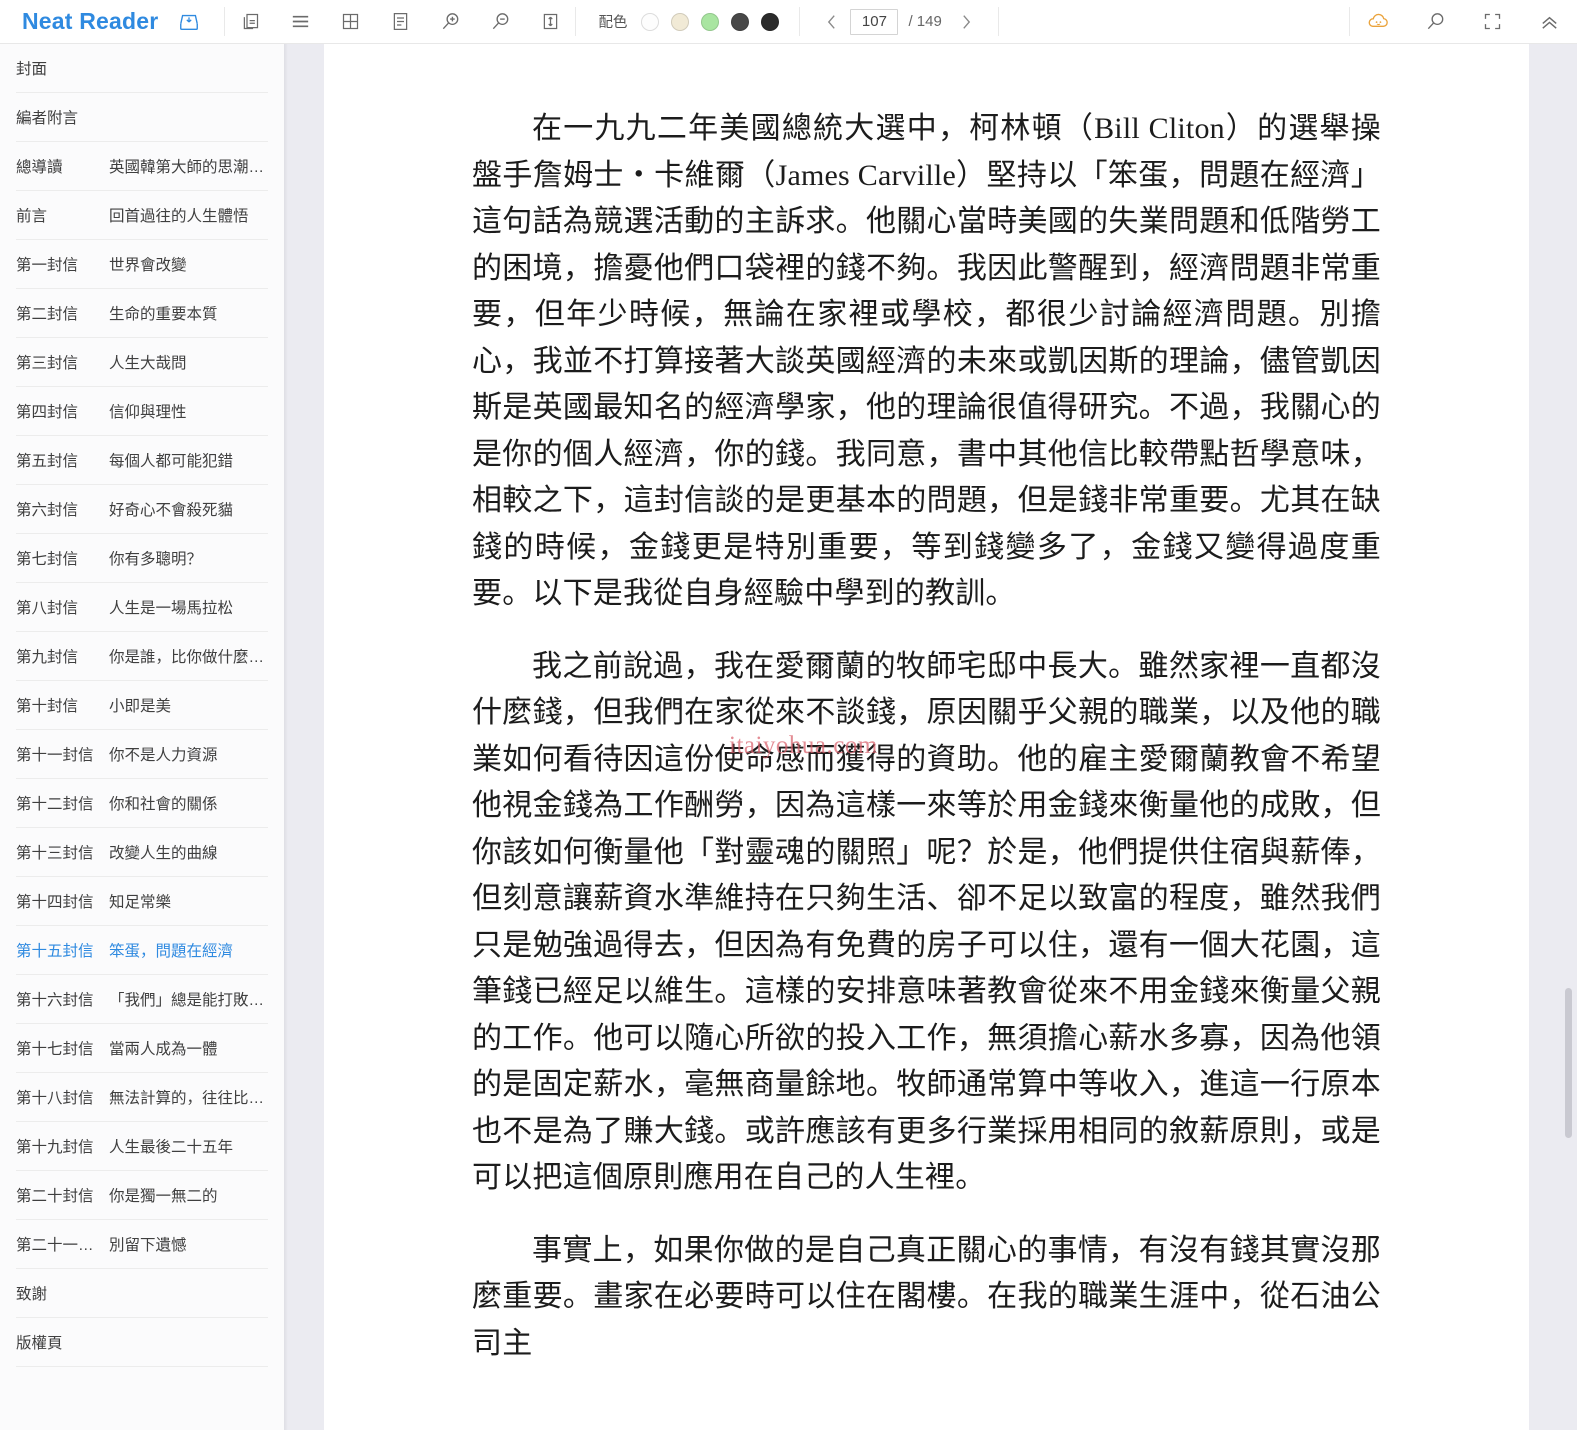 This screenshot has width=1577, height=1430. Describe the element at coordinates (156, 559) in the screenshot. I see `toc-item-title: 你有多聰明？` at that location.